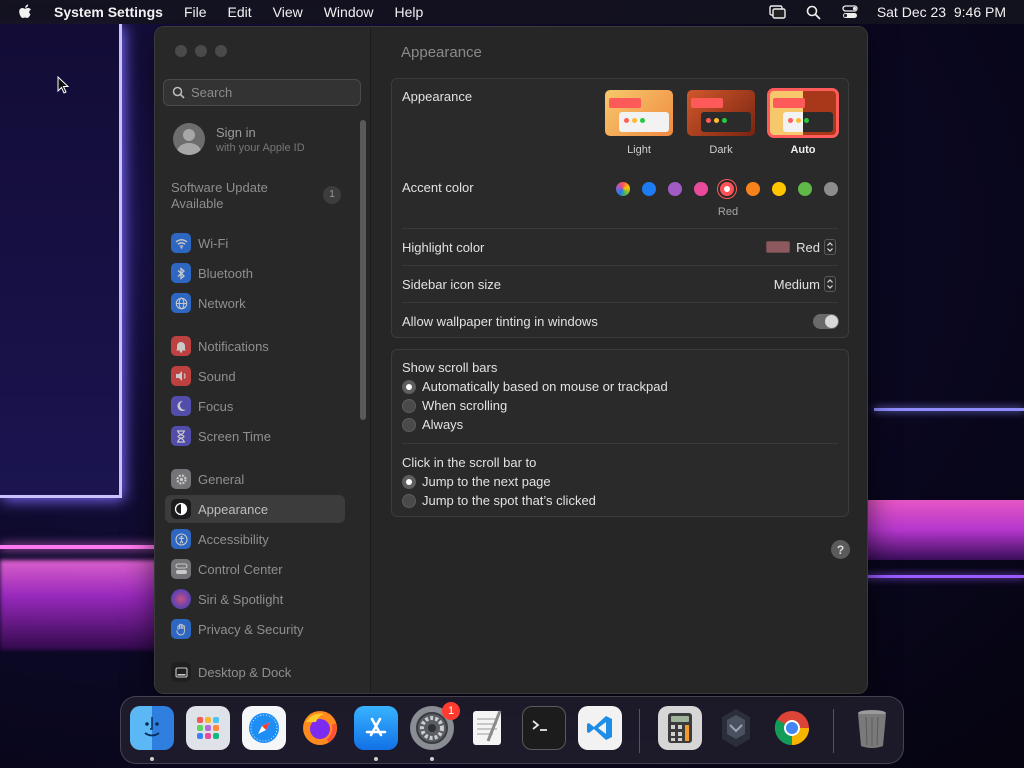 Image resolution: width=1024 pixels, height=768 pixels. Describe the element at coordinates (233, 346) in the screenshot. I see `sidebar-item-label: Notifications` at that location.